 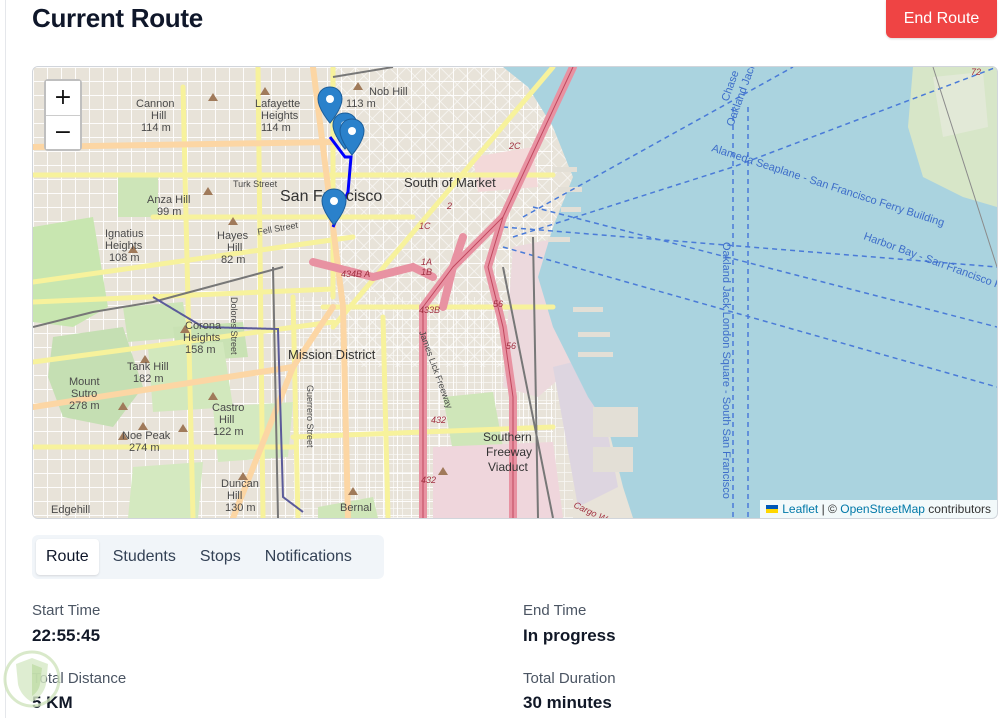 What do you see at coordinates (450, 182) in the screenshot?
I see `map-label: South of Market` at bounding box center [450, 182].